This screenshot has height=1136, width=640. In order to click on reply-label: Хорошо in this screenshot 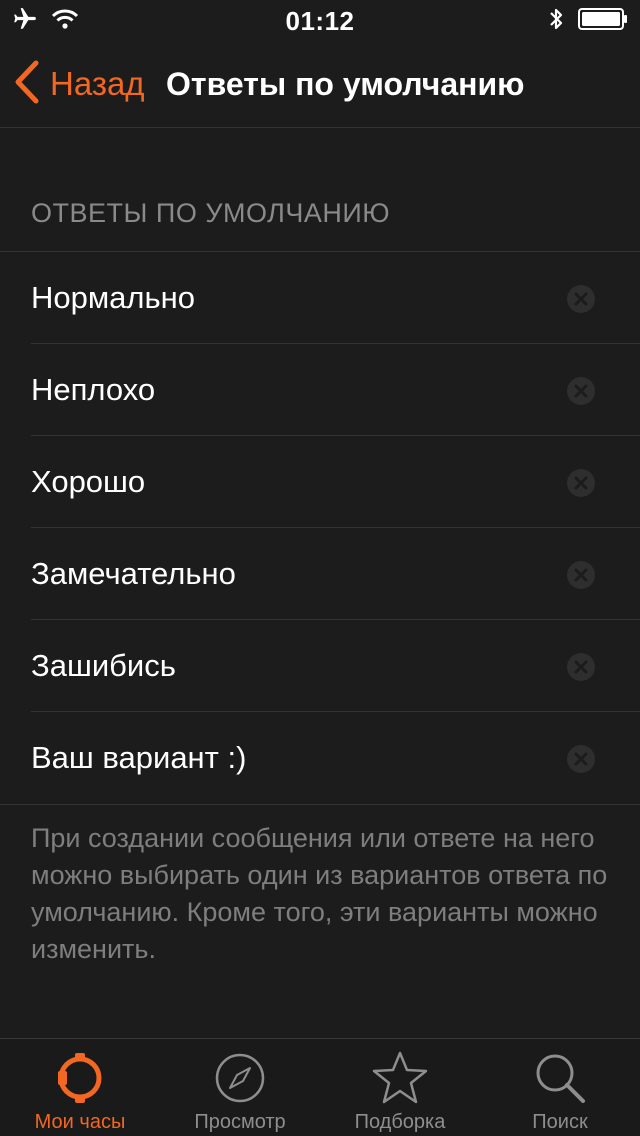, I will do `click(88, 482)`.